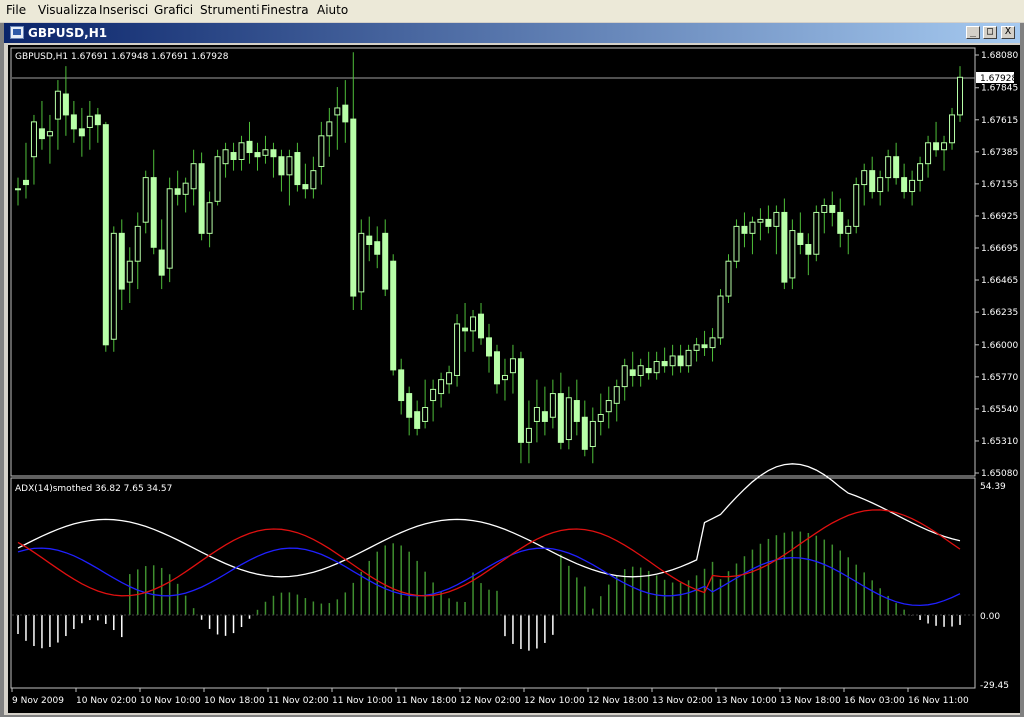 This screenshot has height=717, width=1024. I want to click on close-button: X, so click(1008, 32).